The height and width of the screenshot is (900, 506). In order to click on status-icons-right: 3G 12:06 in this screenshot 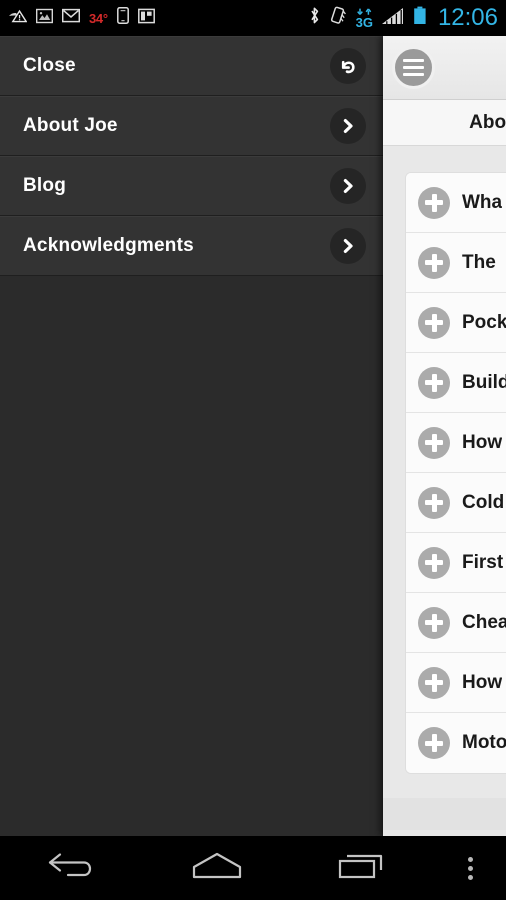, I will do `click(403, 18)`.